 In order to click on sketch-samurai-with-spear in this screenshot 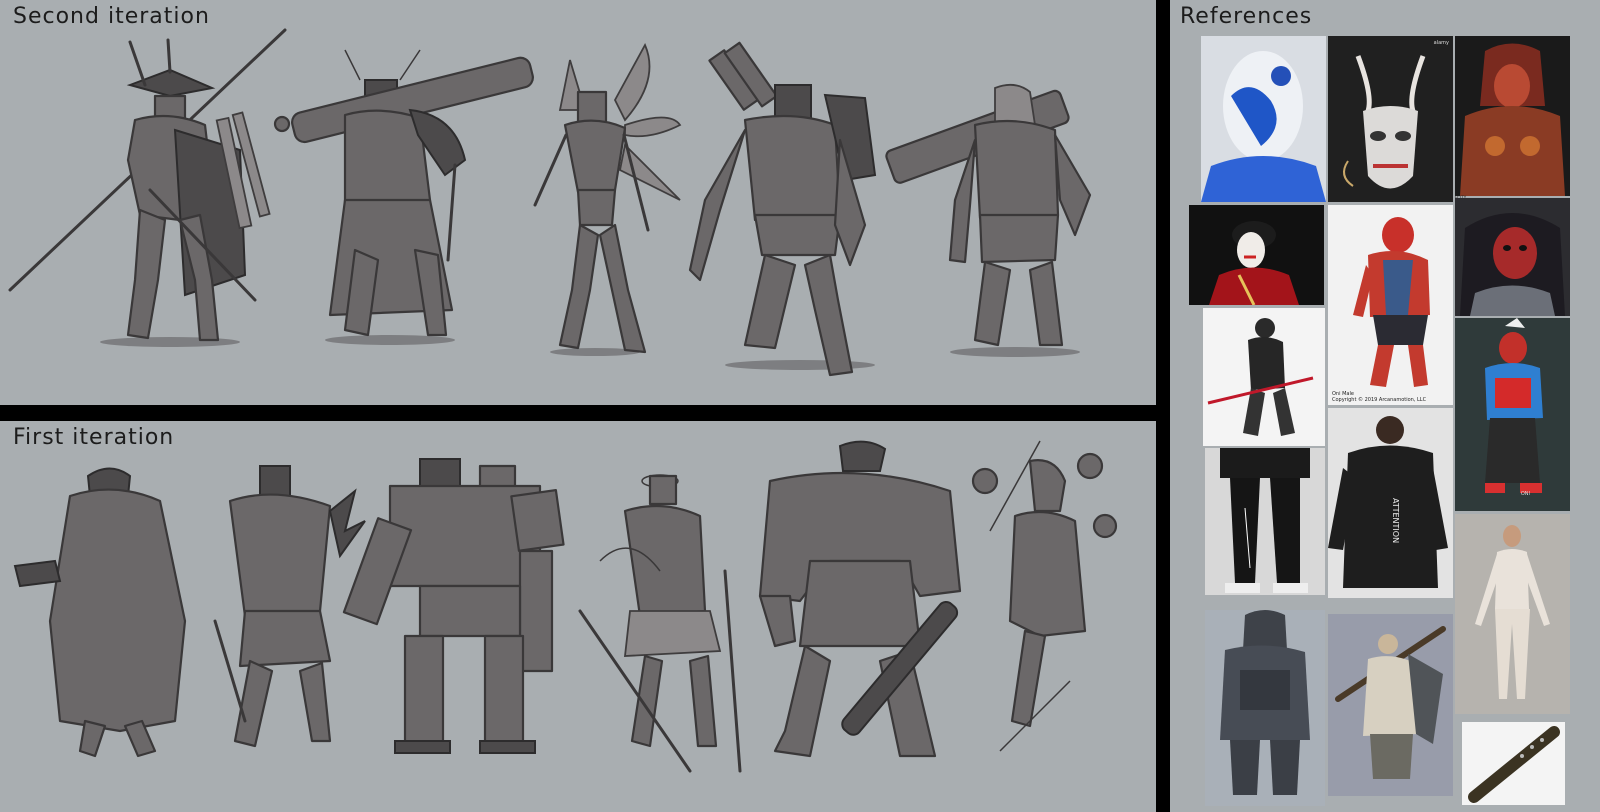, I will do `click(147, 187)`.